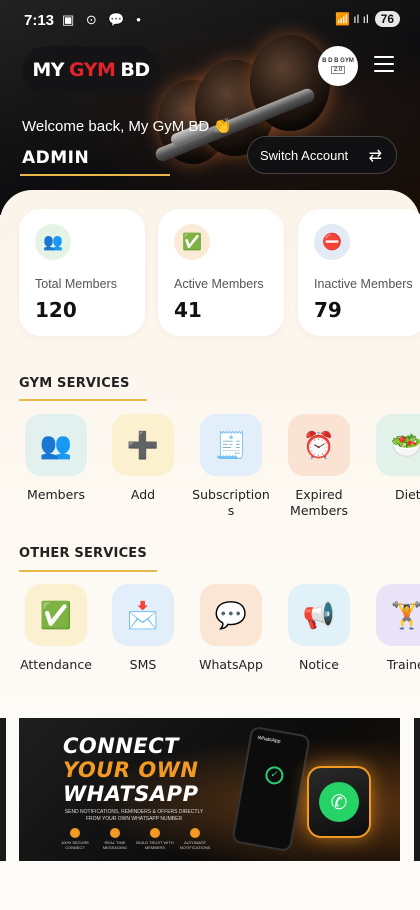 The width and height of the screenshot is (420, 910). I want to click on logo-text-bd: BD, so click(135, 70).